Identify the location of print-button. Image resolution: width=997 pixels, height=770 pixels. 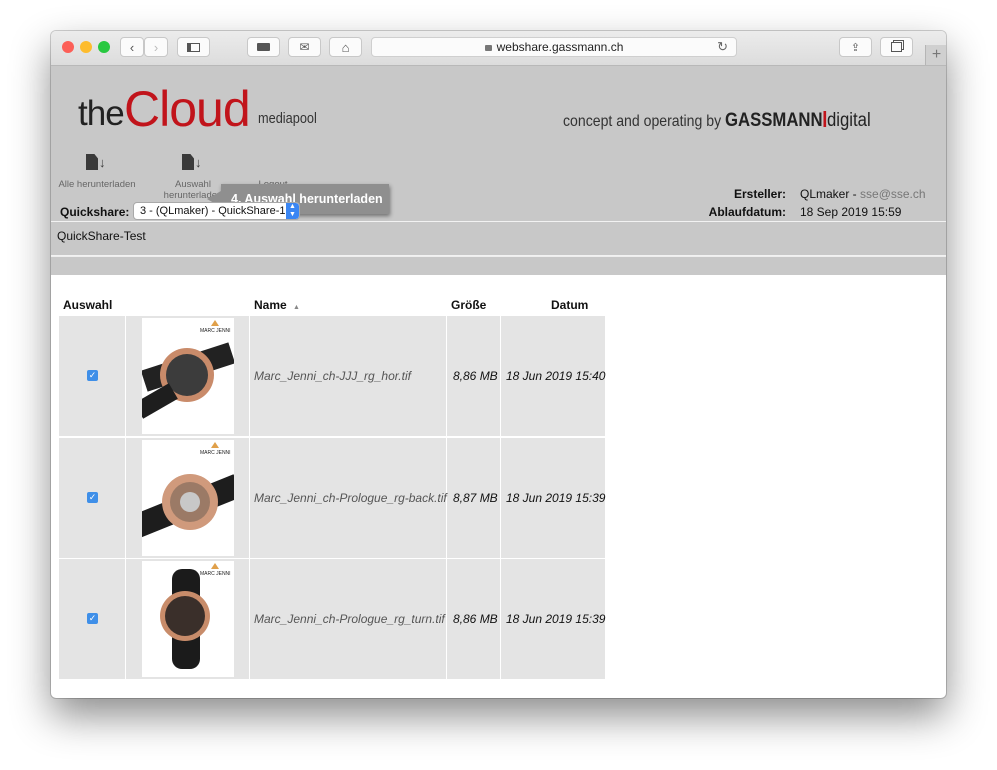
(263, 47).